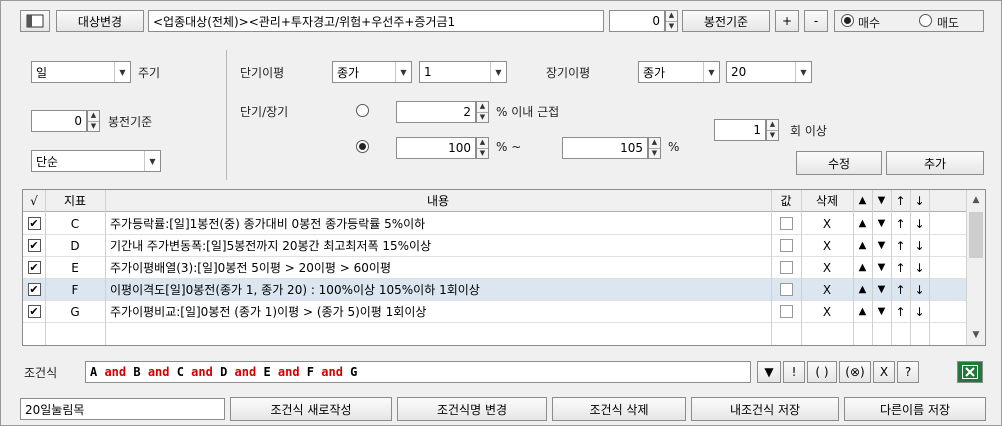 This screenshot has width=1002, height=426. What do you see at coordinates (847, 20) in the screenshot?
I see `buy-radio` at bounding box center [847, 20].